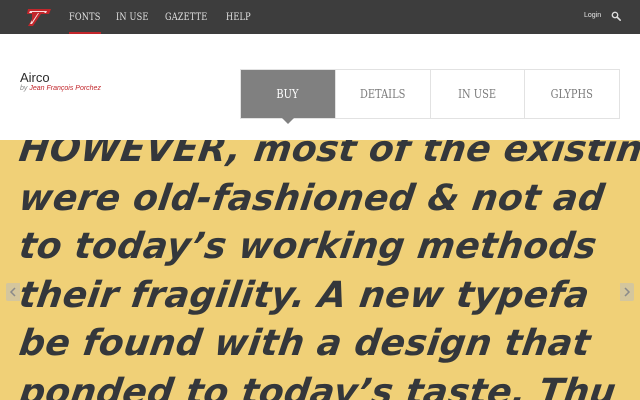 The image size is (640, 400). Describe the element at coordinates (65, 88) in the screenshot. I see `designer-link: Jean François Porchez` at that location.